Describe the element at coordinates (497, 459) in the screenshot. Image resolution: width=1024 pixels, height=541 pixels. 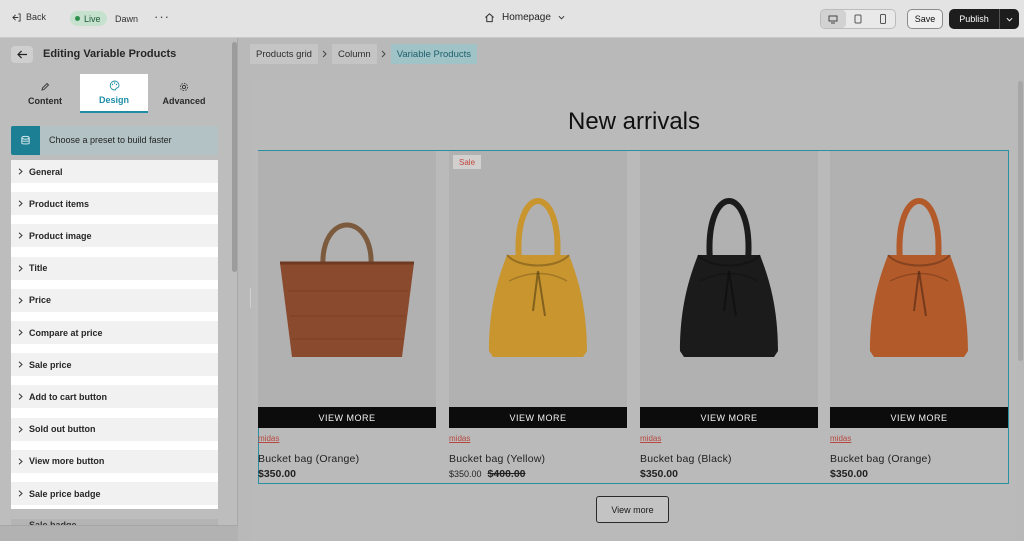
I see `product-title: Bucket bag (Yellow)` at that location.